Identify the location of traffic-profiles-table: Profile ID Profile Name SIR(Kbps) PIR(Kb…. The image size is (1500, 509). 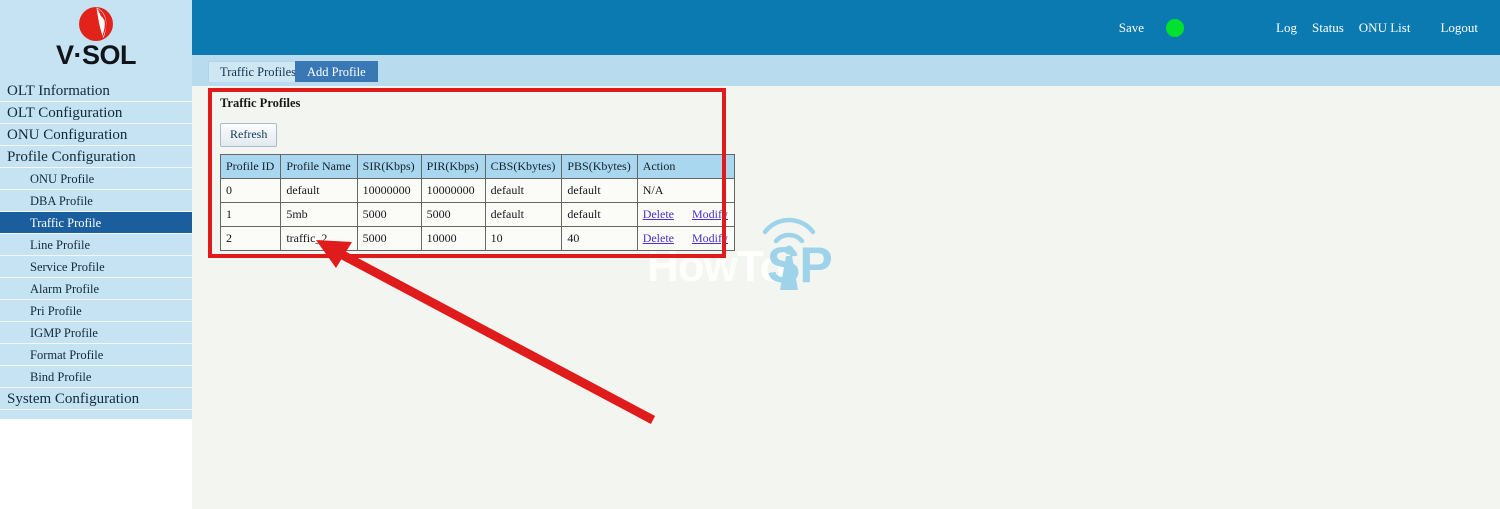
(477, 202).